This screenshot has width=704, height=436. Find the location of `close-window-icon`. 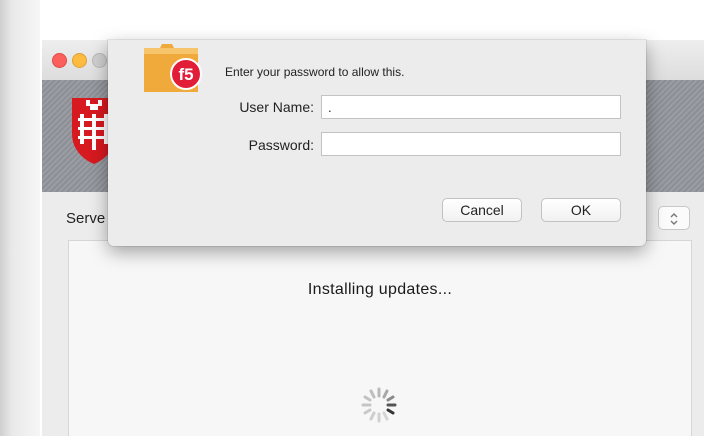

close-window-icon is located at coordinates (59, 60).